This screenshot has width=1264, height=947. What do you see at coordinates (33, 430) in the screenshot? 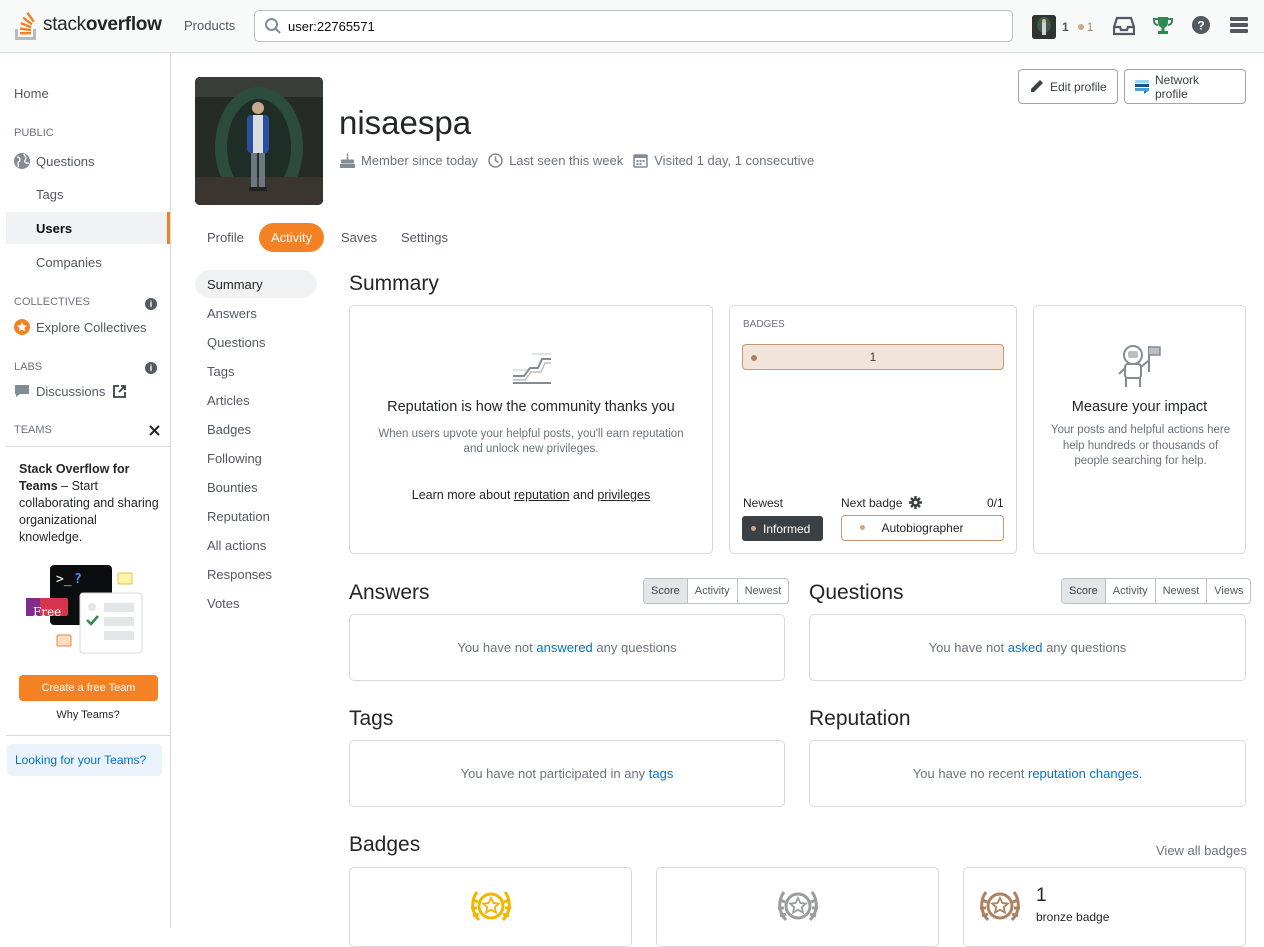
I see `sidebar-label-teams: TEAMS` at bounding box center [33, 430].